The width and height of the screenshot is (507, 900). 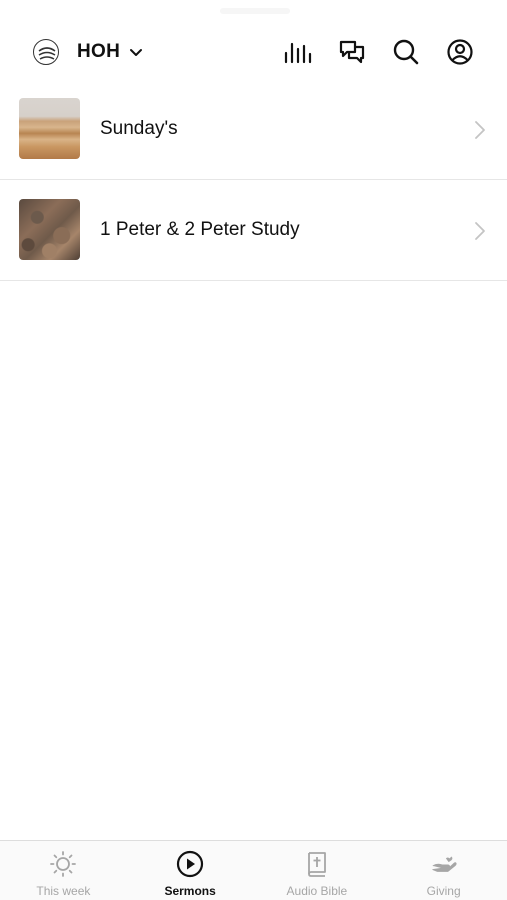 I want to click on tab-label: Sermons, so click(x=190, y=891).